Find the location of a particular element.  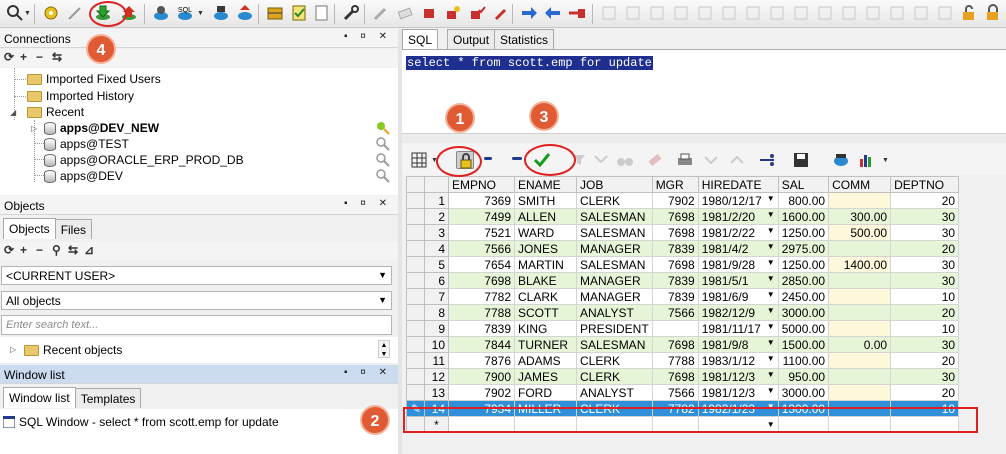

delete-record-icon is located at coordinates (517, 158).